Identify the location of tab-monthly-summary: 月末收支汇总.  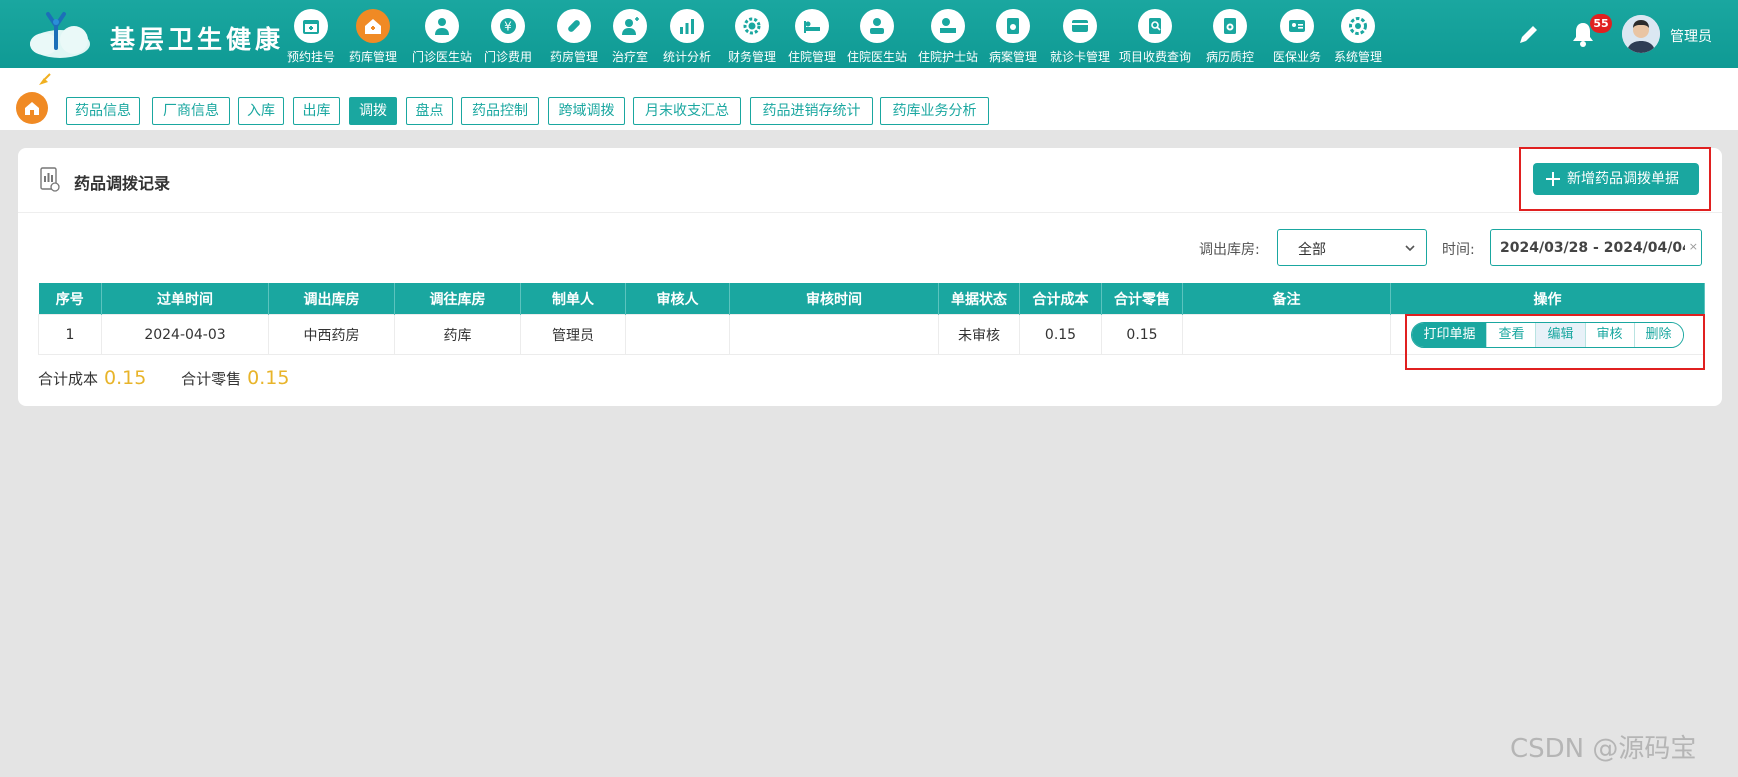
(687, 111).